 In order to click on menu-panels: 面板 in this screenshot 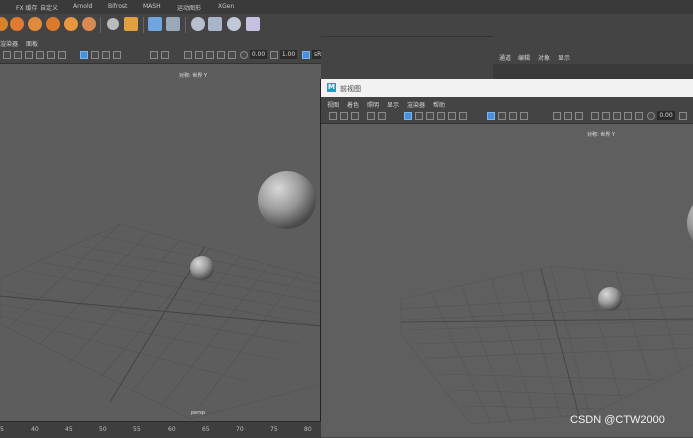, I will do `click(32, 43)`.